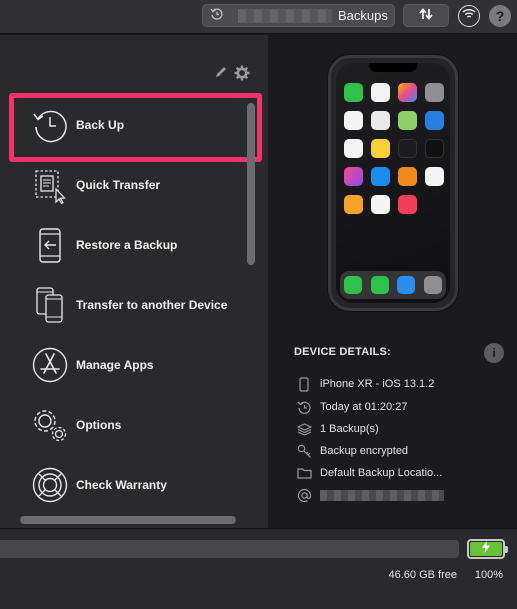  I want to click on detail-row-last-backup: Today at 01:20:27, so click(351, 407).